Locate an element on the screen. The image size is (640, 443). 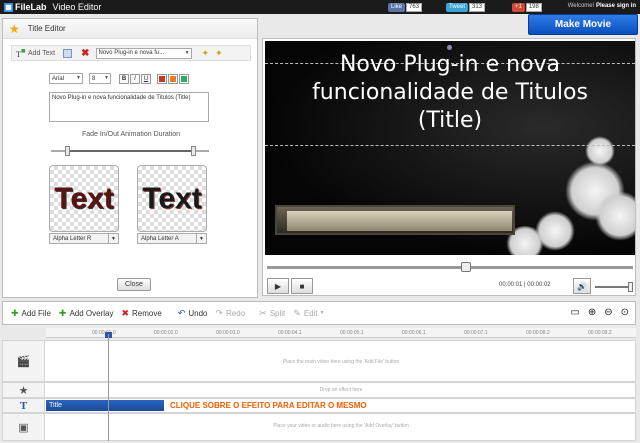
google-plusone: +1 198 is located at coordinates (527, 7).